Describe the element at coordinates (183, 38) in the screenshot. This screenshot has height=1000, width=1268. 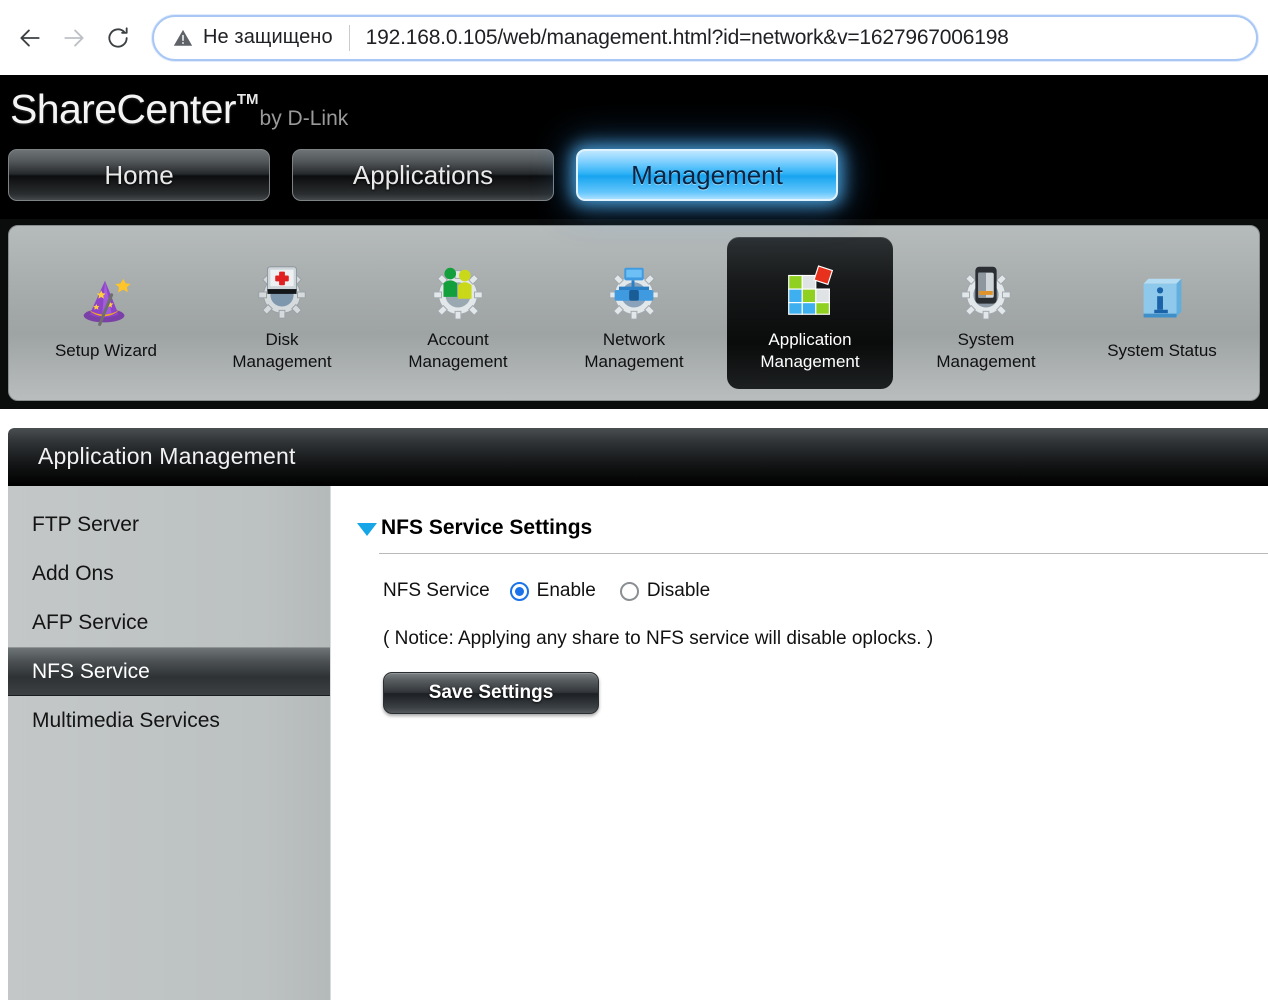
I see `not-secure-warning-icon` at that location.